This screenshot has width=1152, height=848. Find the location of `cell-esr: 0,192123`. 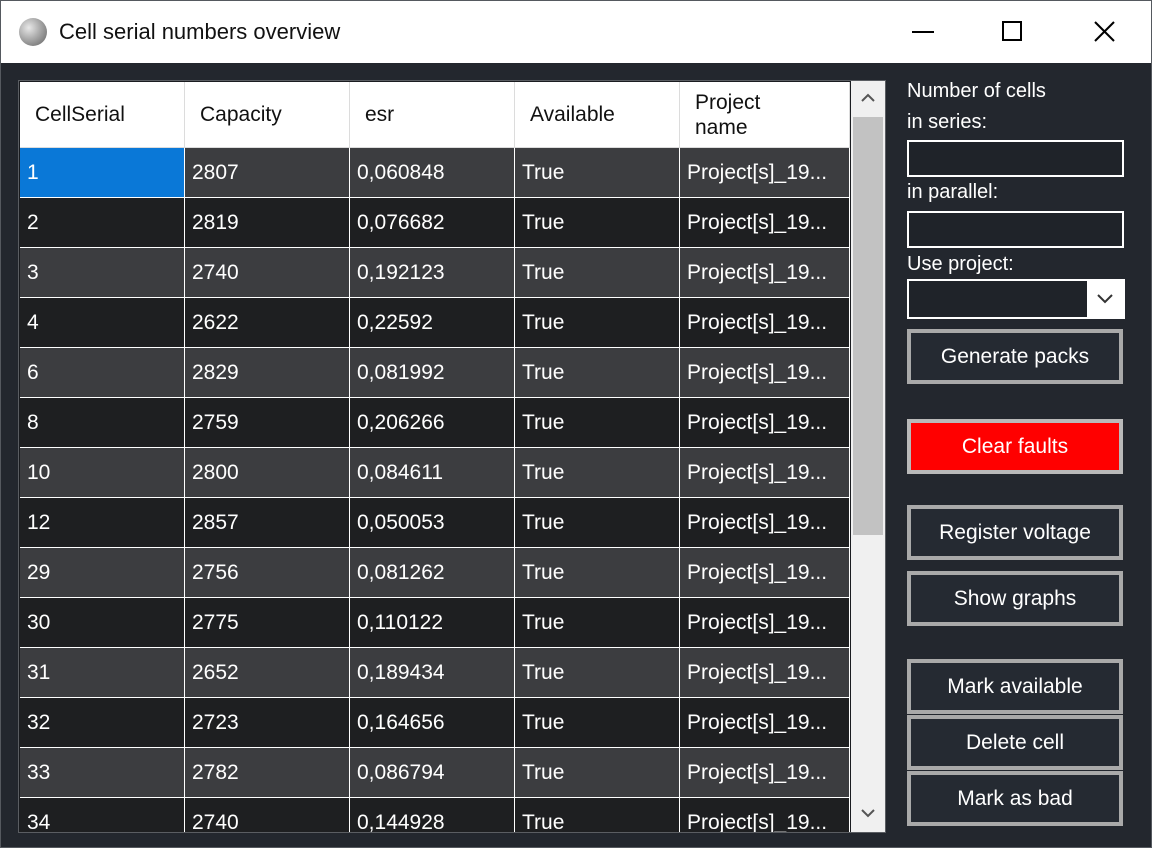

cell-esr: 0,192123 is located at coordinates (432, 273).